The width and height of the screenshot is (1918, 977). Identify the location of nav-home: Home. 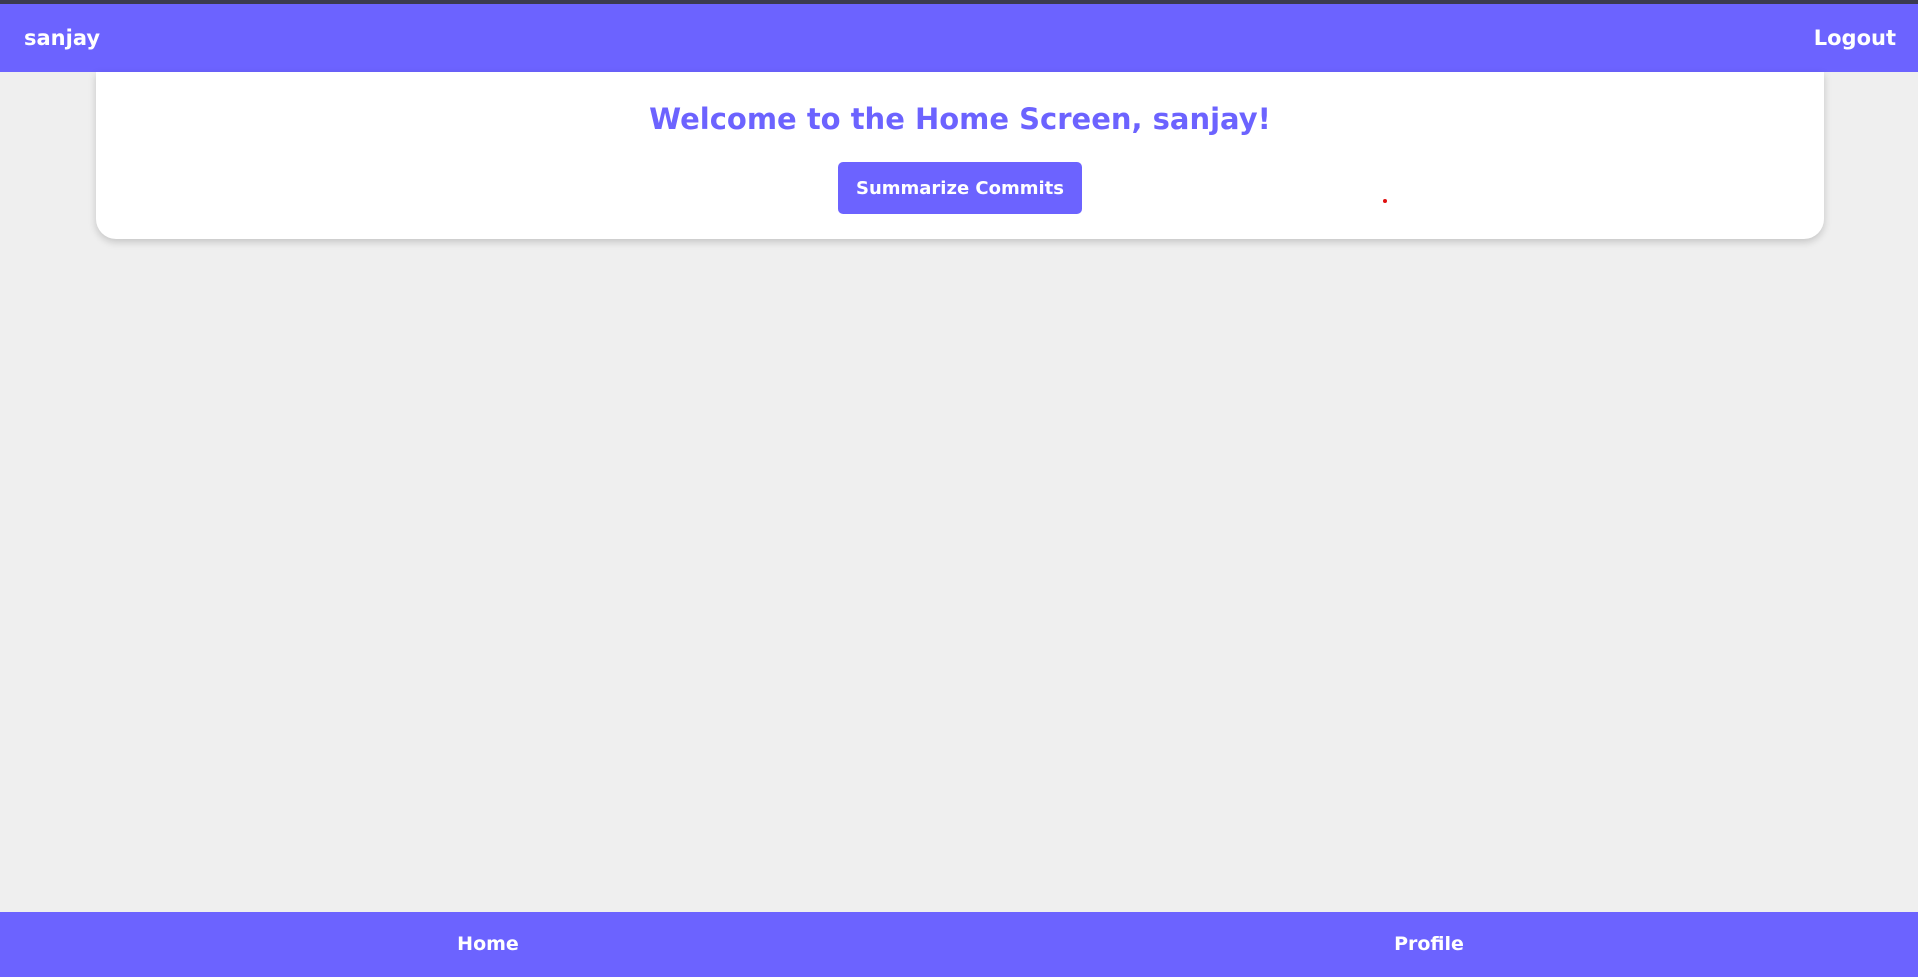
(488, 944).